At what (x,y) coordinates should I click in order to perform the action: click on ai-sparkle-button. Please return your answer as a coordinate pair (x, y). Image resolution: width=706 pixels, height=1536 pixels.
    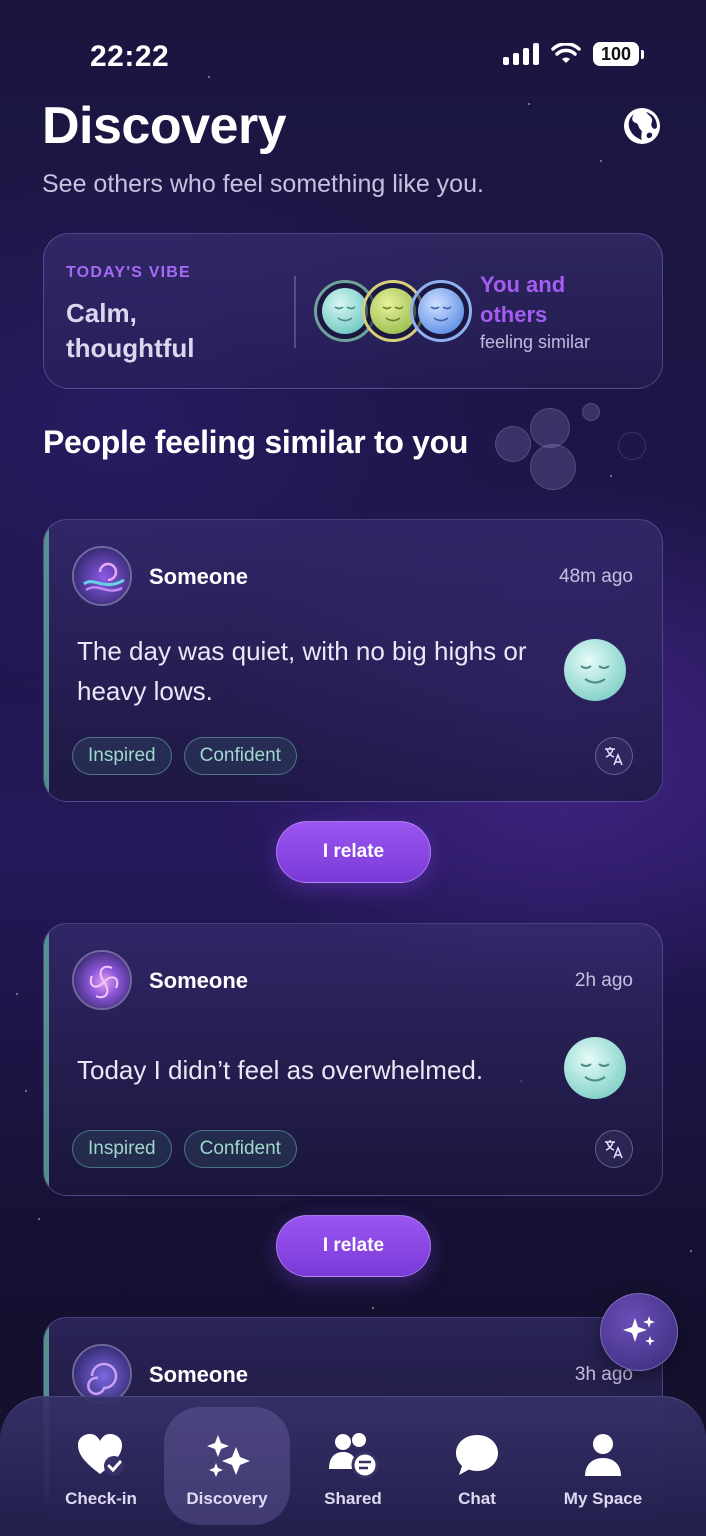
    Looking at the image, I should click on (639, 1332).